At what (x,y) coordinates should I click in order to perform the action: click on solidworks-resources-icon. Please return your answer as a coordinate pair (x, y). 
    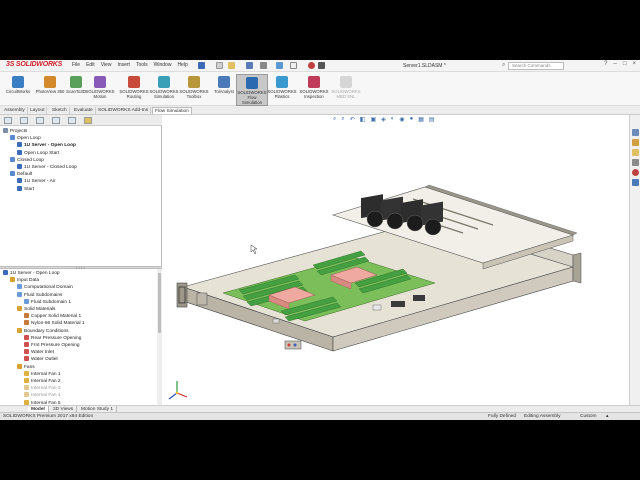
    Looking at the image, I should click on (635, 132).